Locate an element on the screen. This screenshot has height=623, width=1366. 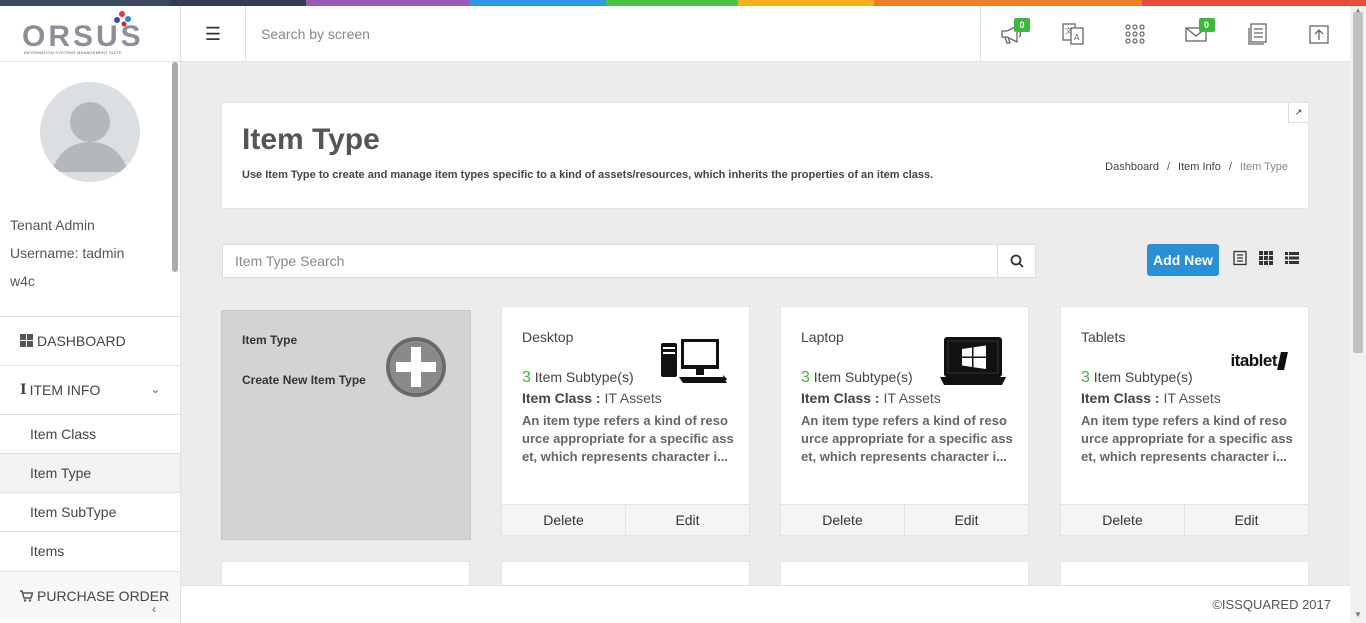
apps-button is located at coordinates (1135, 34).